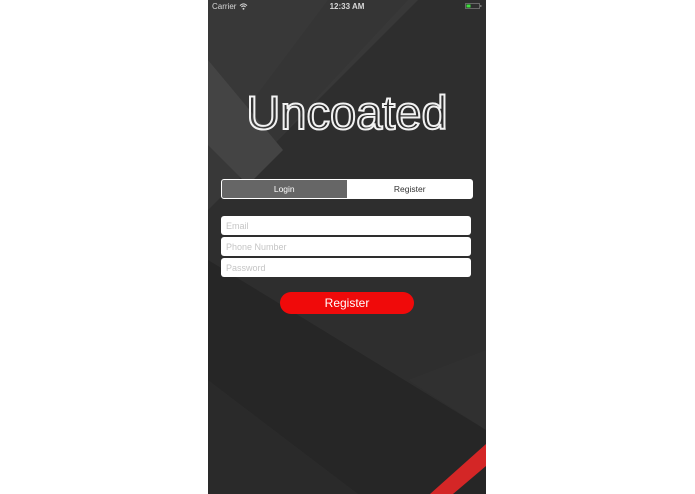 The height and width of the screenshot is (494, 695). I want to click on app-logo: Uncoated, so click(346, 112).